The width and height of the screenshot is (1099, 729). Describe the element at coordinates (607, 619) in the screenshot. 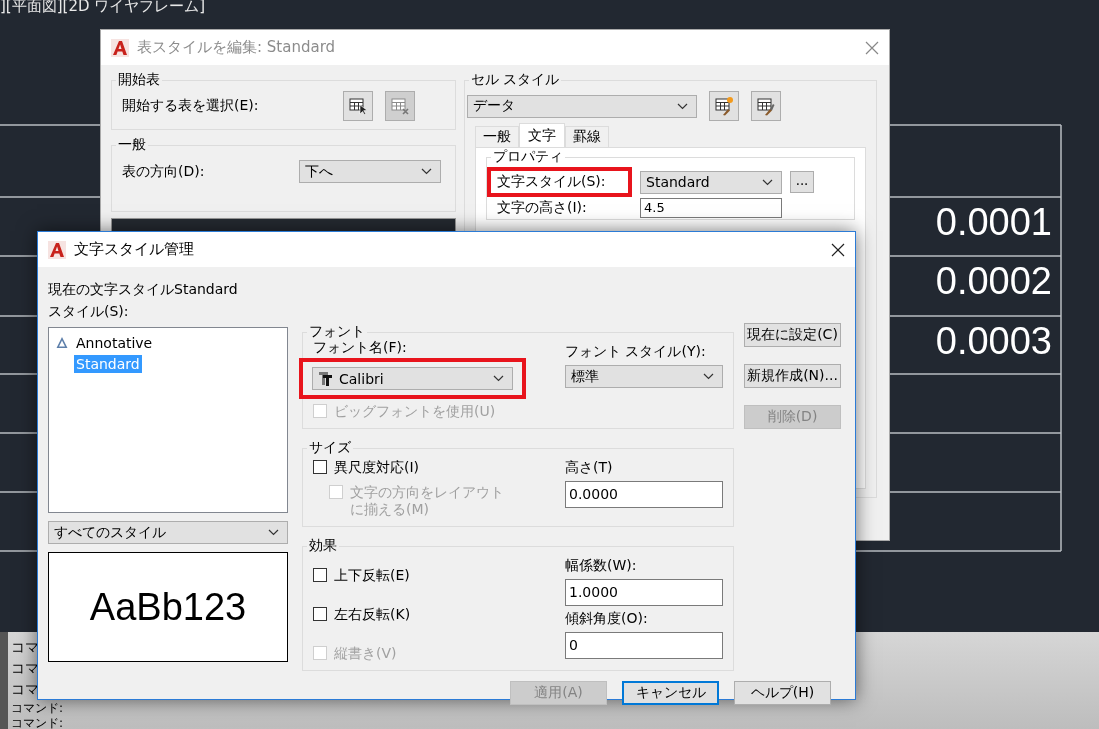

I see `field-label: 傾斜角度(O):` at that location.